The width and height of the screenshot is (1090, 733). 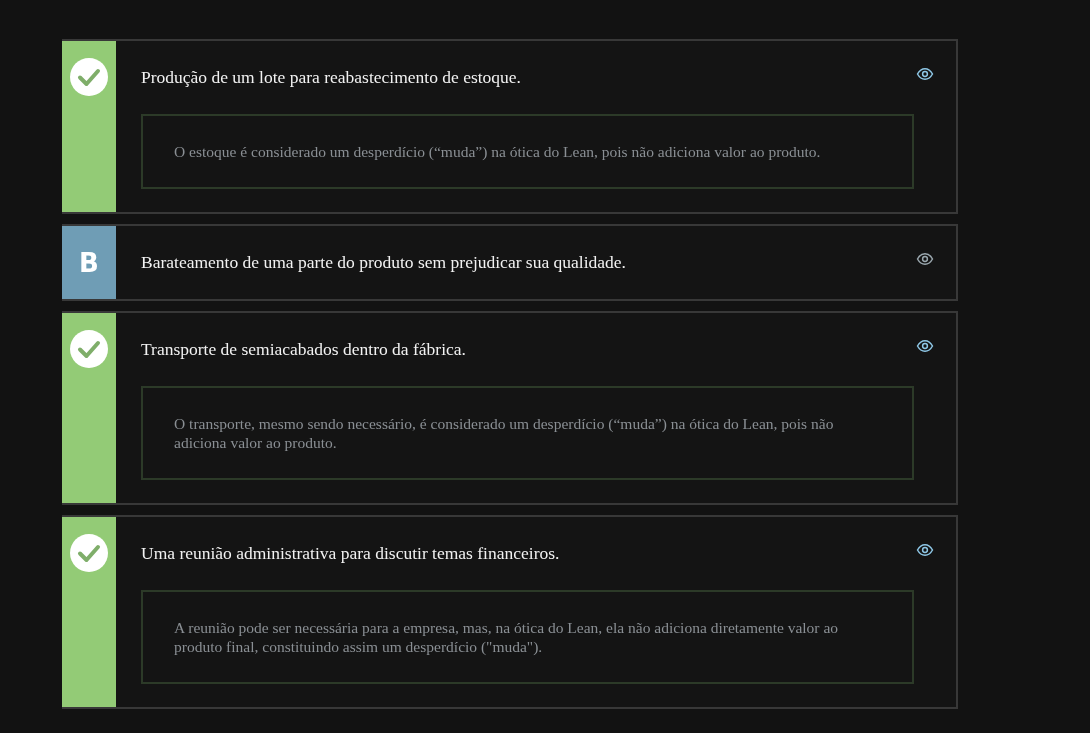 I want to click on option-letter: B, so click(x=89, y=262).